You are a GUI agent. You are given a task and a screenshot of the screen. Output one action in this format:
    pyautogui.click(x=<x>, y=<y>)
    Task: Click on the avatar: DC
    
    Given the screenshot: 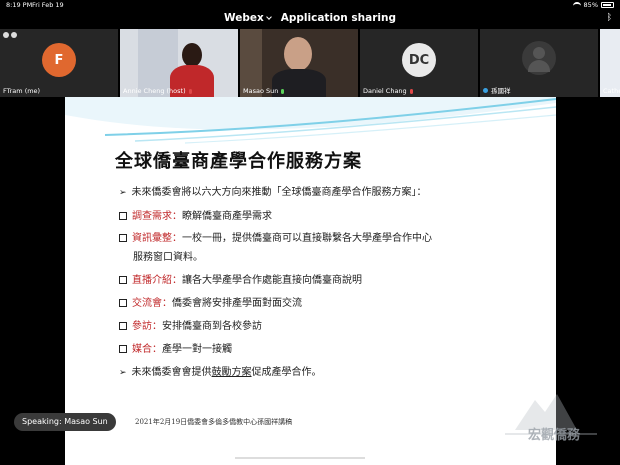 What is the action you would take?
    pyautogui.click(x=419, y=60)
    